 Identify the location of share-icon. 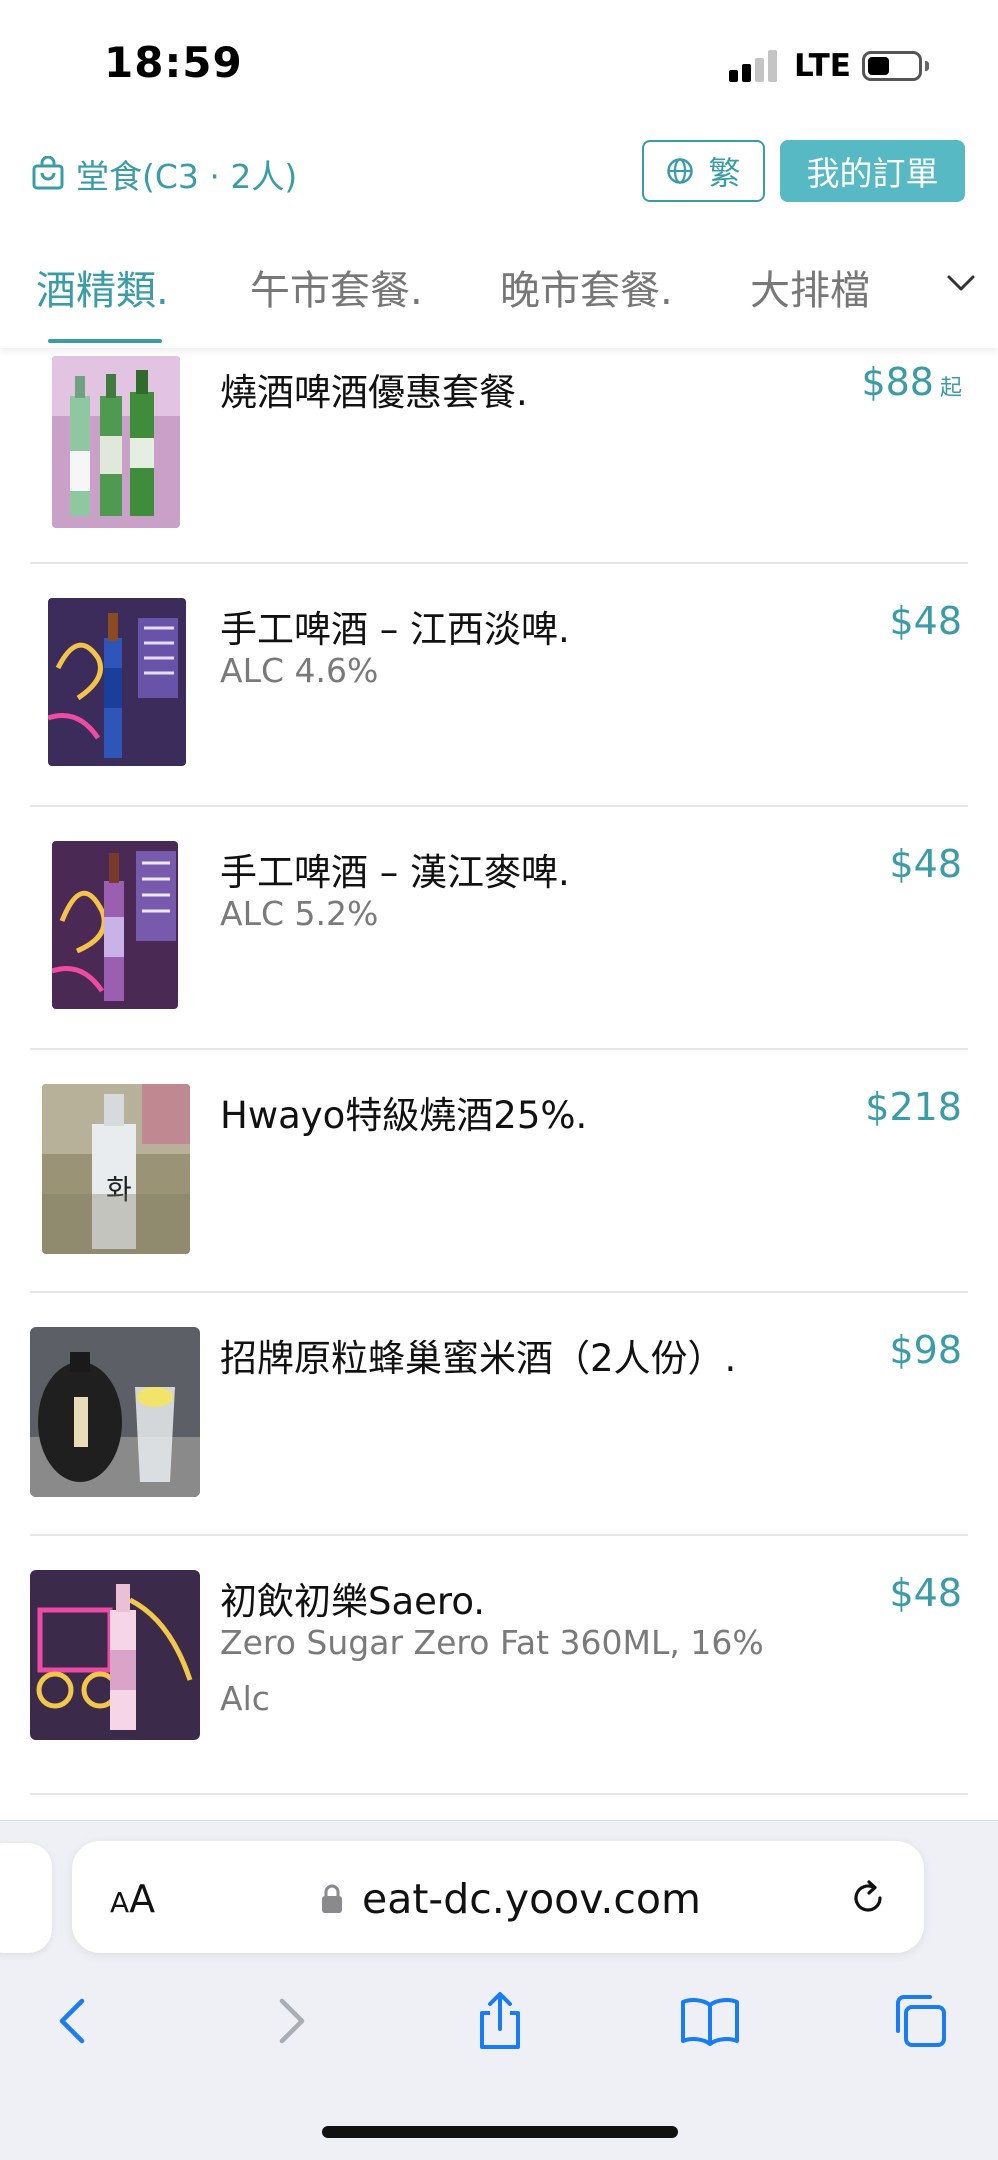
(500, 2021).